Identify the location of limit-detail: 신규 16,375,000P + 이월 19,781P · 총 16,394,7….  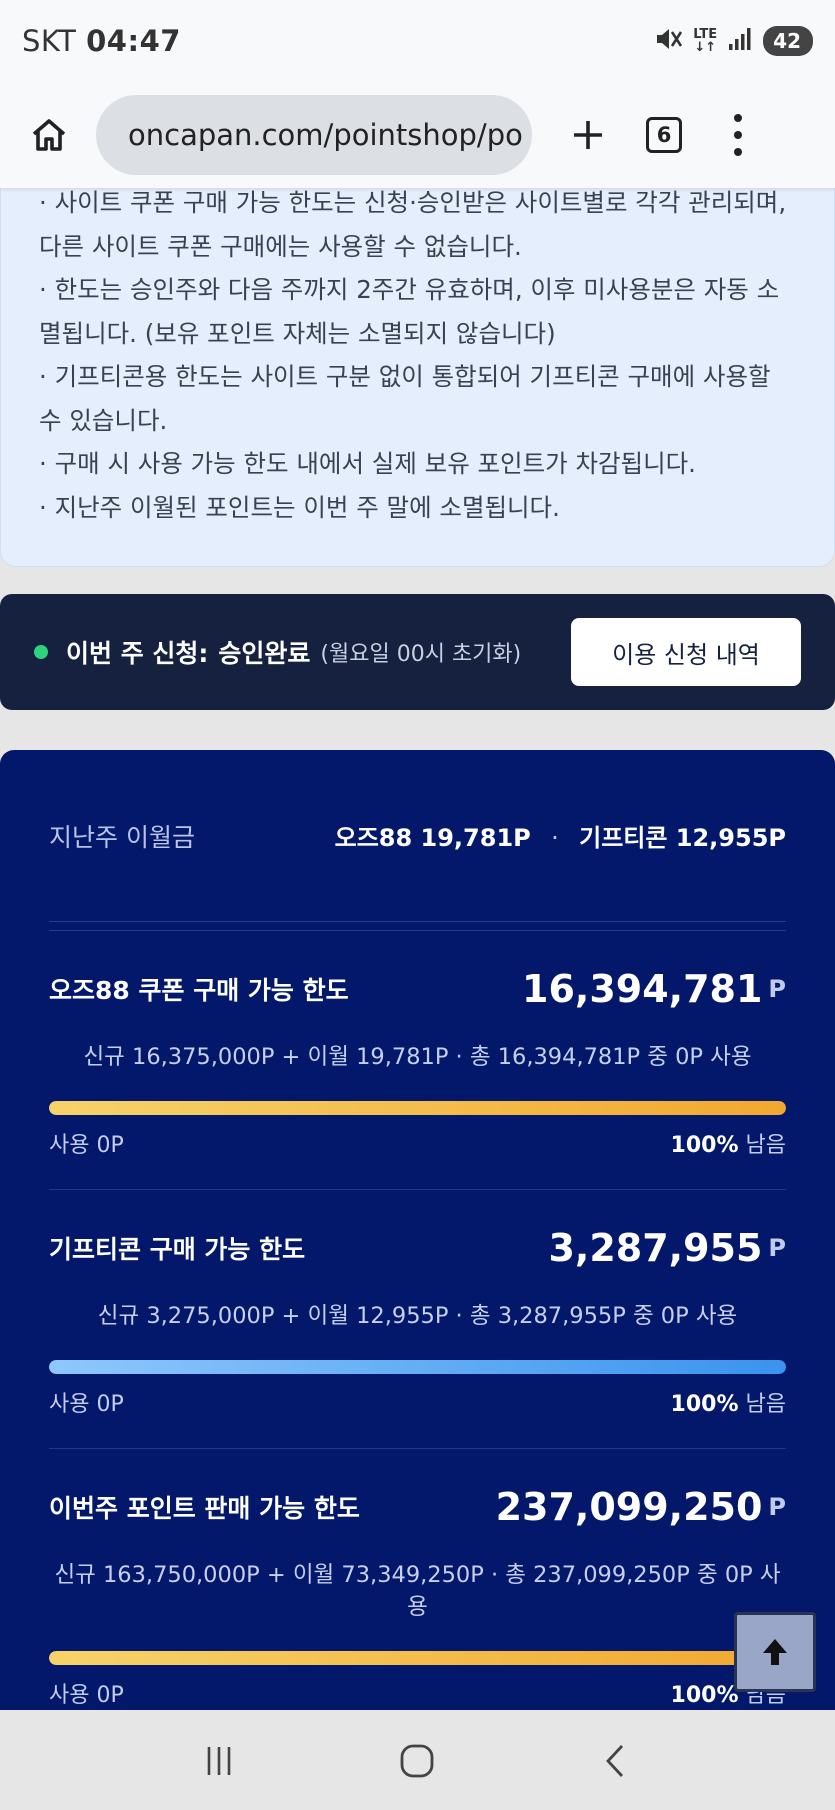
(417, 1057).